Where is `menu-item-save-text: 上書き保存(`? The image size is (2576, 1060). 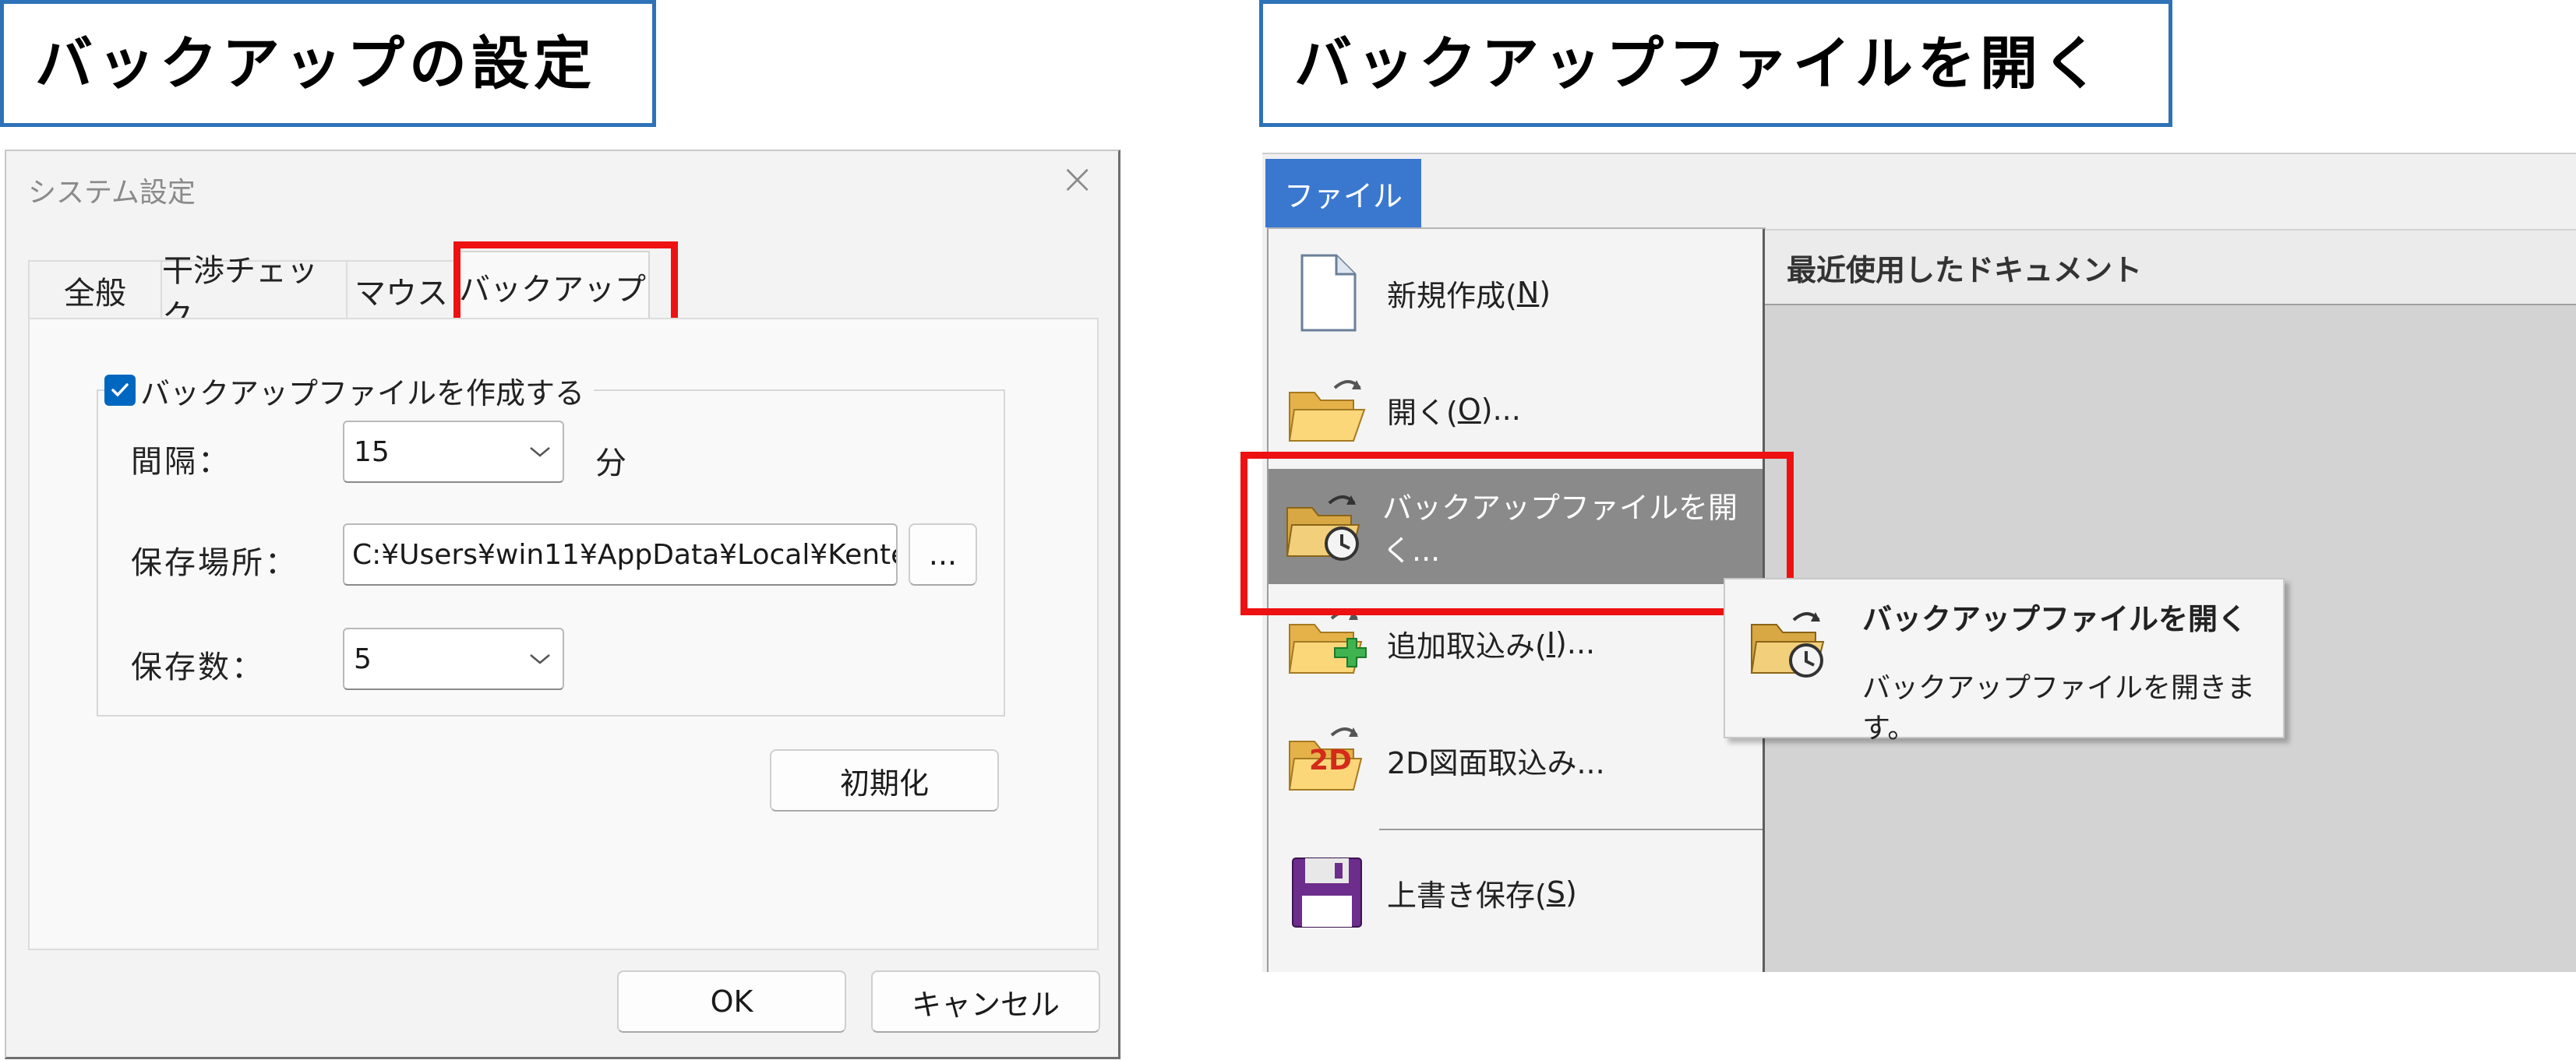
menu-item-save-text: 上書き保存( is located at coordinates (1467, 895).